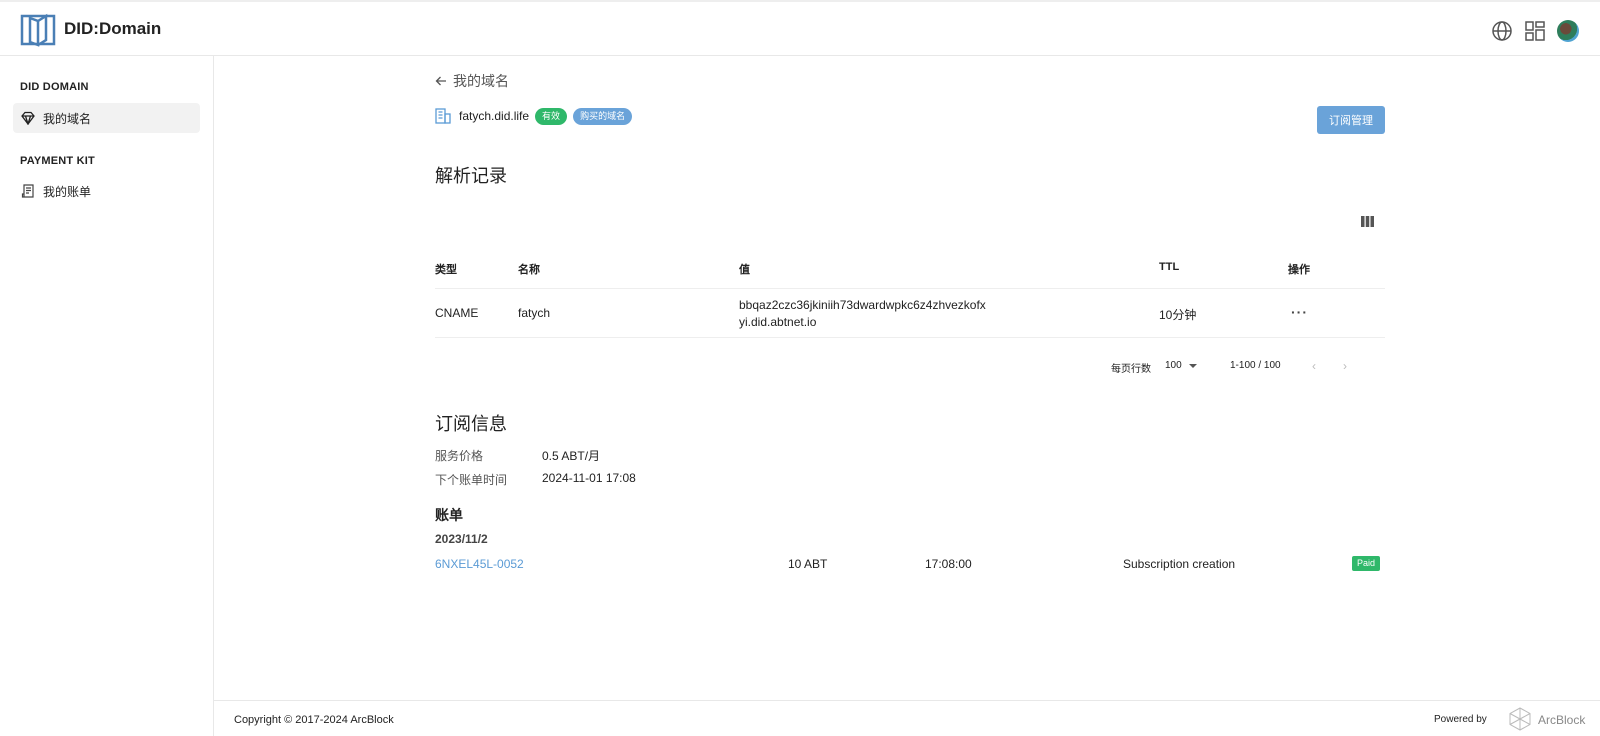 This screenshot has height=736, width=1600. I want to click on next-page-icon: ›, so click(1345, 366).